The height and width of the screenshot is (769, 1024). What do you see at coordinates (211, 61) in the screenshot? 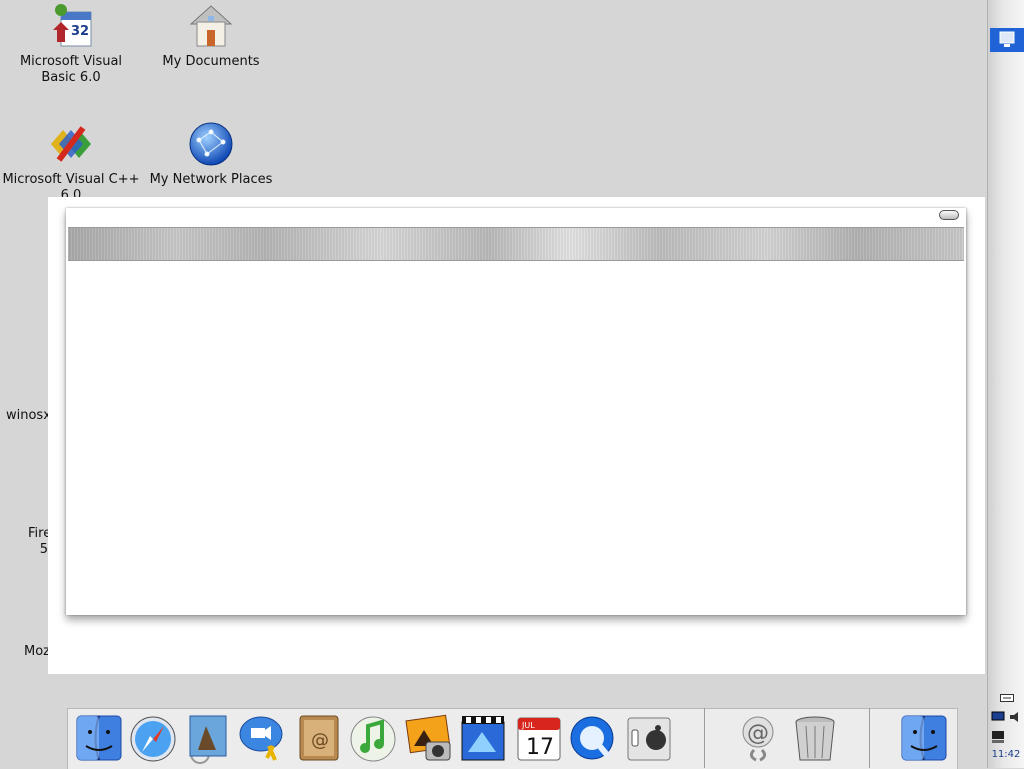
I see `desktop-icon-label: My Documents` at bounding box center [211, 61].